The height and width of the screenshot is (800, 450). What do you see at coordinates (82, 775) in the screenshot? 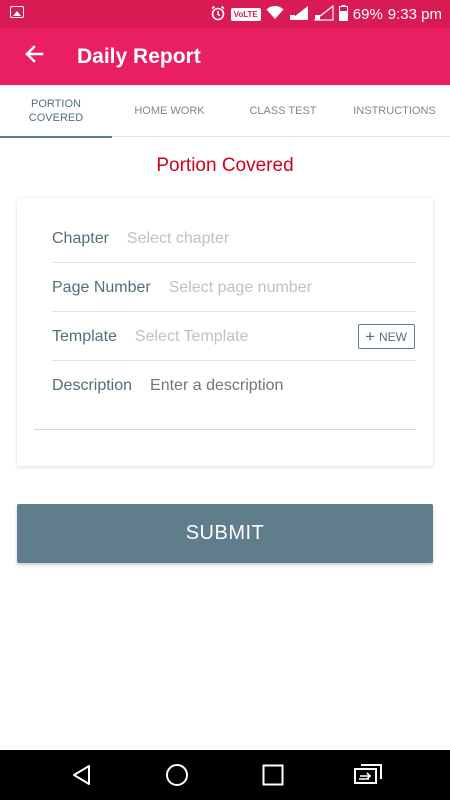
I see `back-triangle-icon` at bounding box center [82, 775].